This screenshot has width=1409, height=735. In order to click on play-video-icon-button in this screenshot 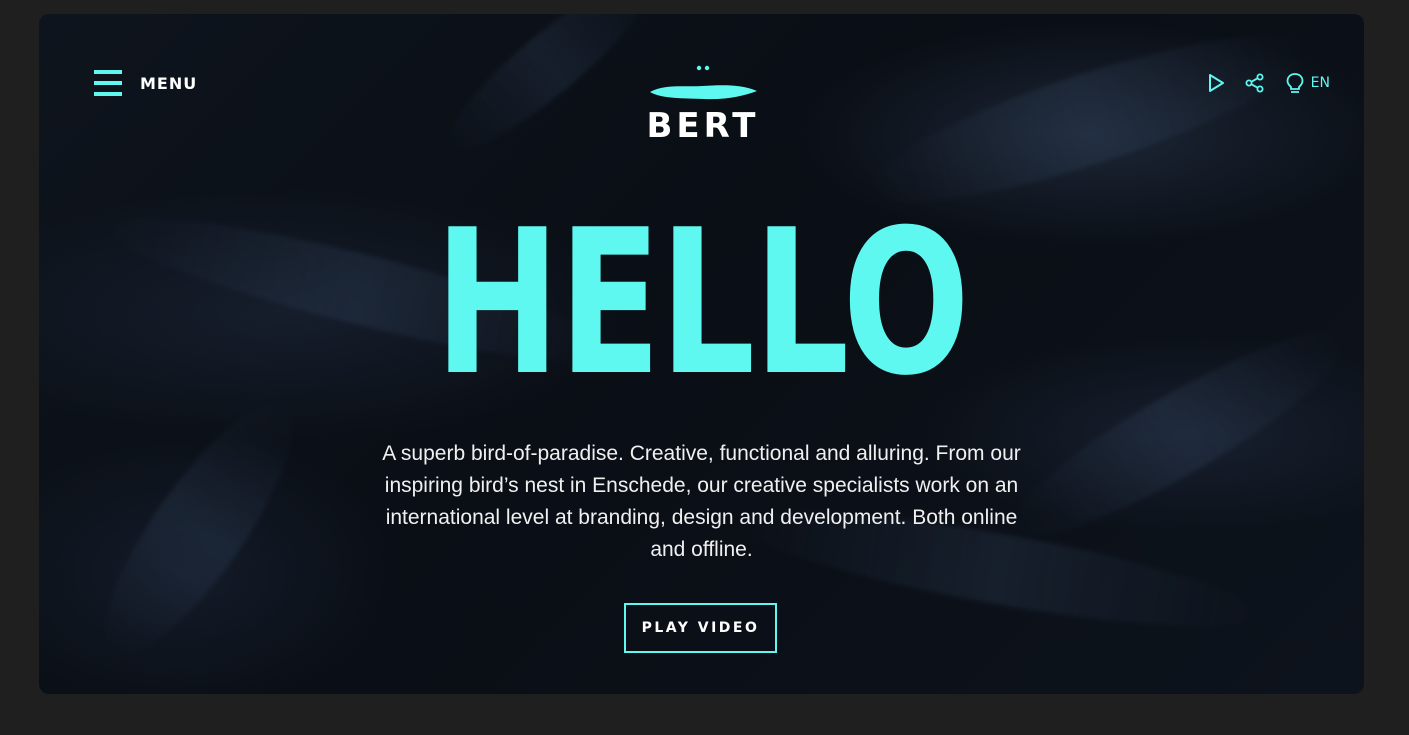, I will do `click(1216, 83)`.